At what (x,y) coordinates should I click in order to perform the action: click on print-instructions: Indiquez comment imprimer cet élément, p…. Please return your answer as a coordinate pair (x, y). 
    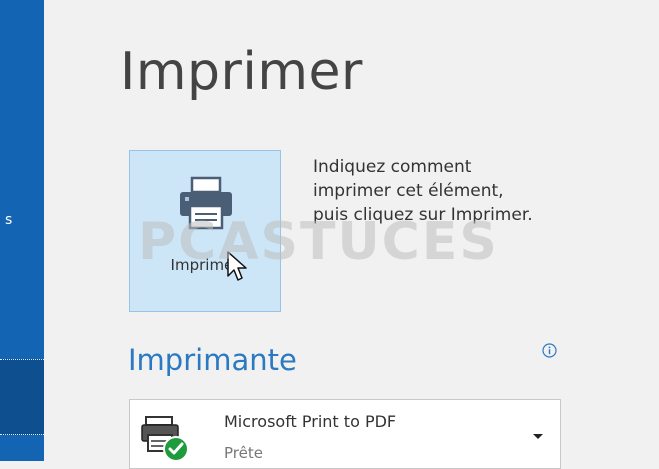
    Looking at the image, I should click on (463, 191).